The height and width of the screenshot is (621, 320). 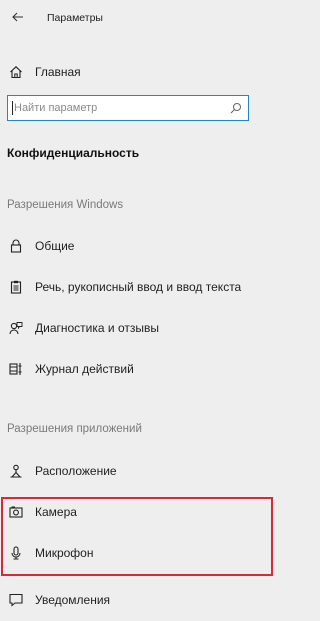 What do you see at coordinates (75, 18) in the screenshot?
I see `app-title: Параметры` at bounding box center [75, 18].